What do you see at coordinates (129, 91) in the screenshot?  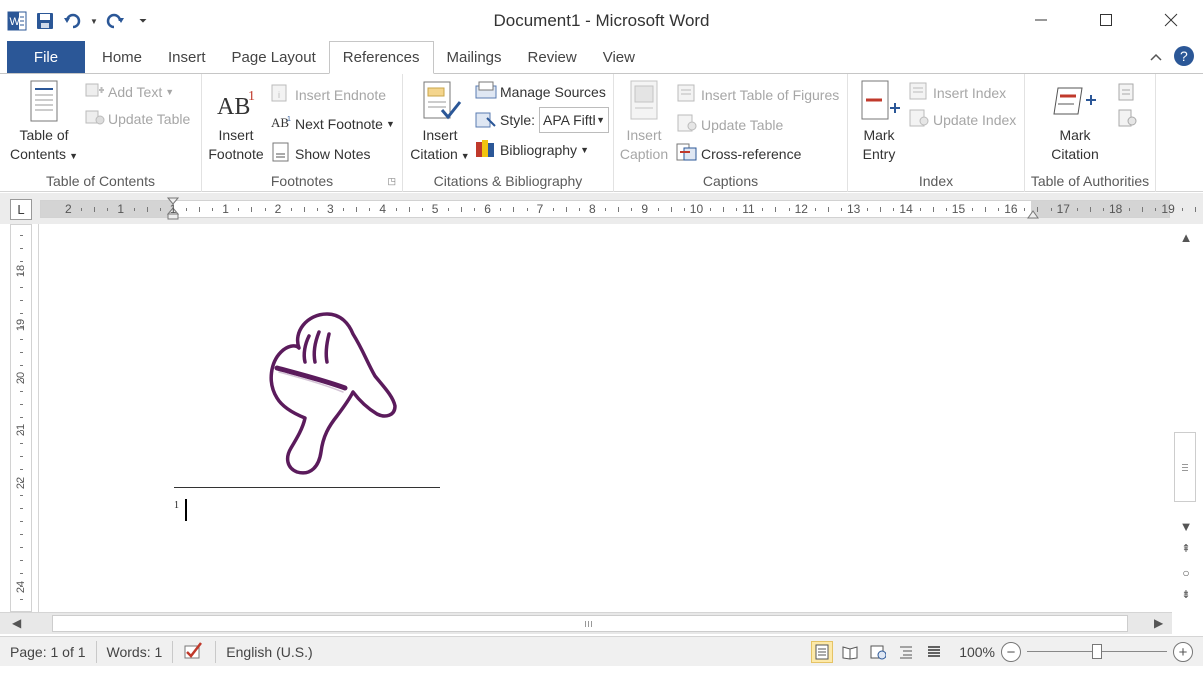 I see `add-text-button: Add Text ▼` at bounding box center [129, 91].